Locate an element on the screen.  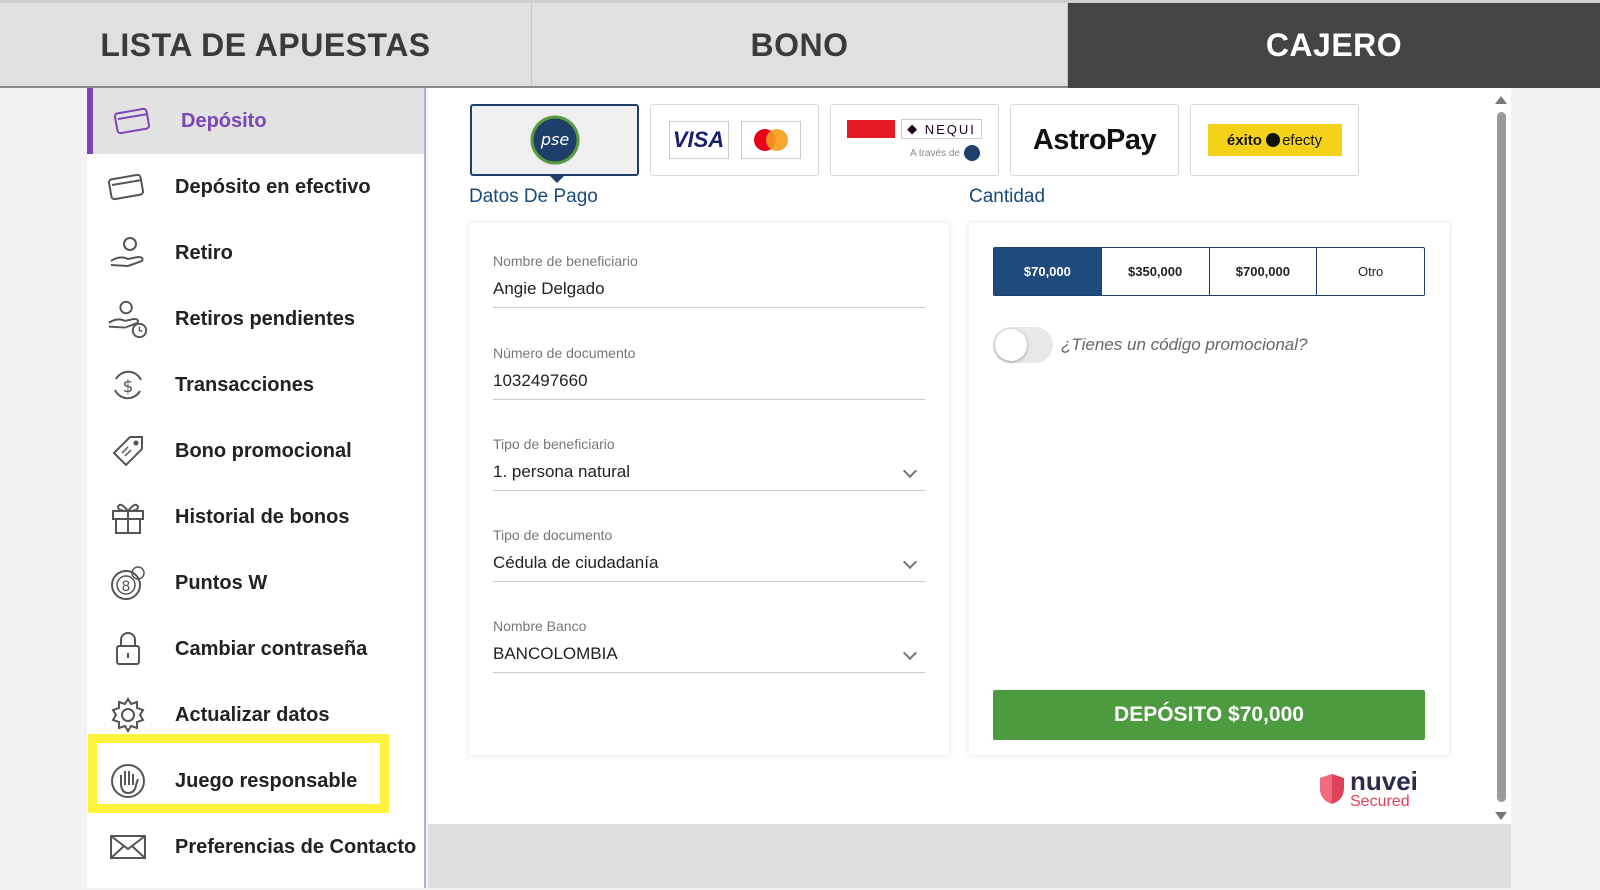
amount-option-350000: $350,000 is located at coordinates (1156, 271).